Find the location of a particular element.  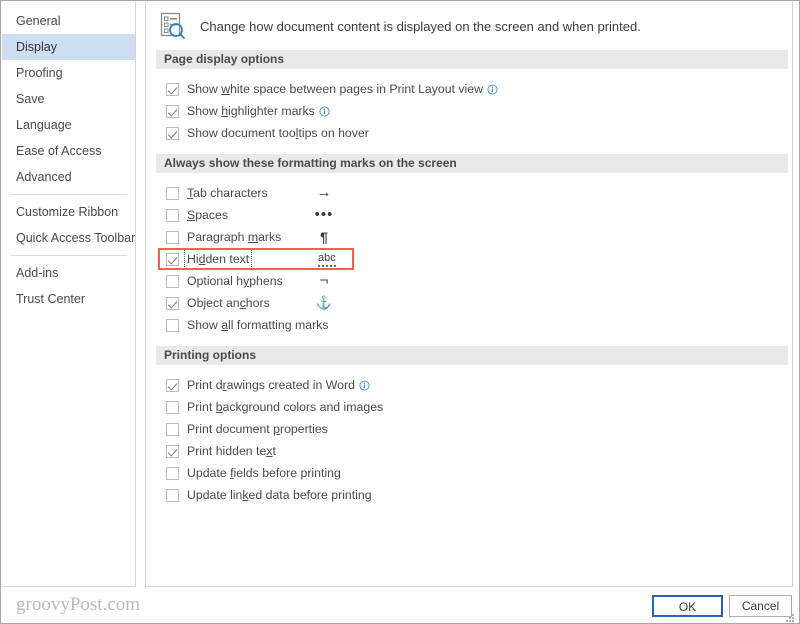

checkbox-update-linked-data-before-printing is located at coordinates (172, 495).